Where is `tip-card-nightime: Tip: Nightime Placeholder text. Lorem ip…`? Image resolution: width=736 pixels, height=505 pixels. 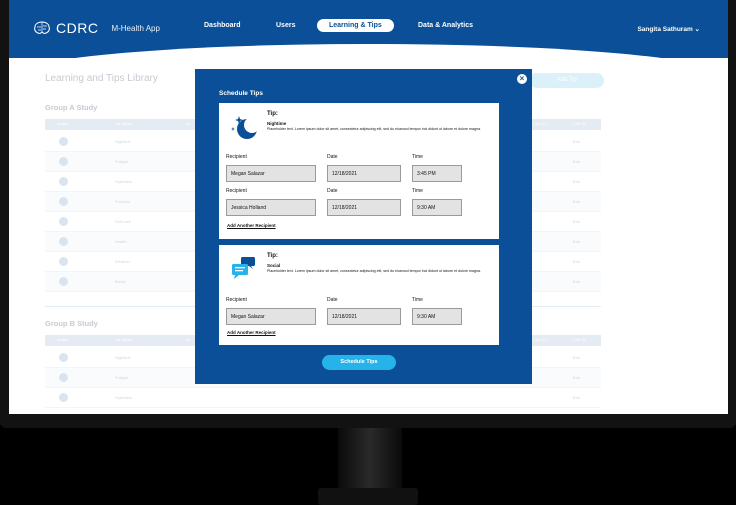 tip-card-nightime: Tip: Nightime Placeholder text. Lorem ip… is located at coordinates (359, 171).